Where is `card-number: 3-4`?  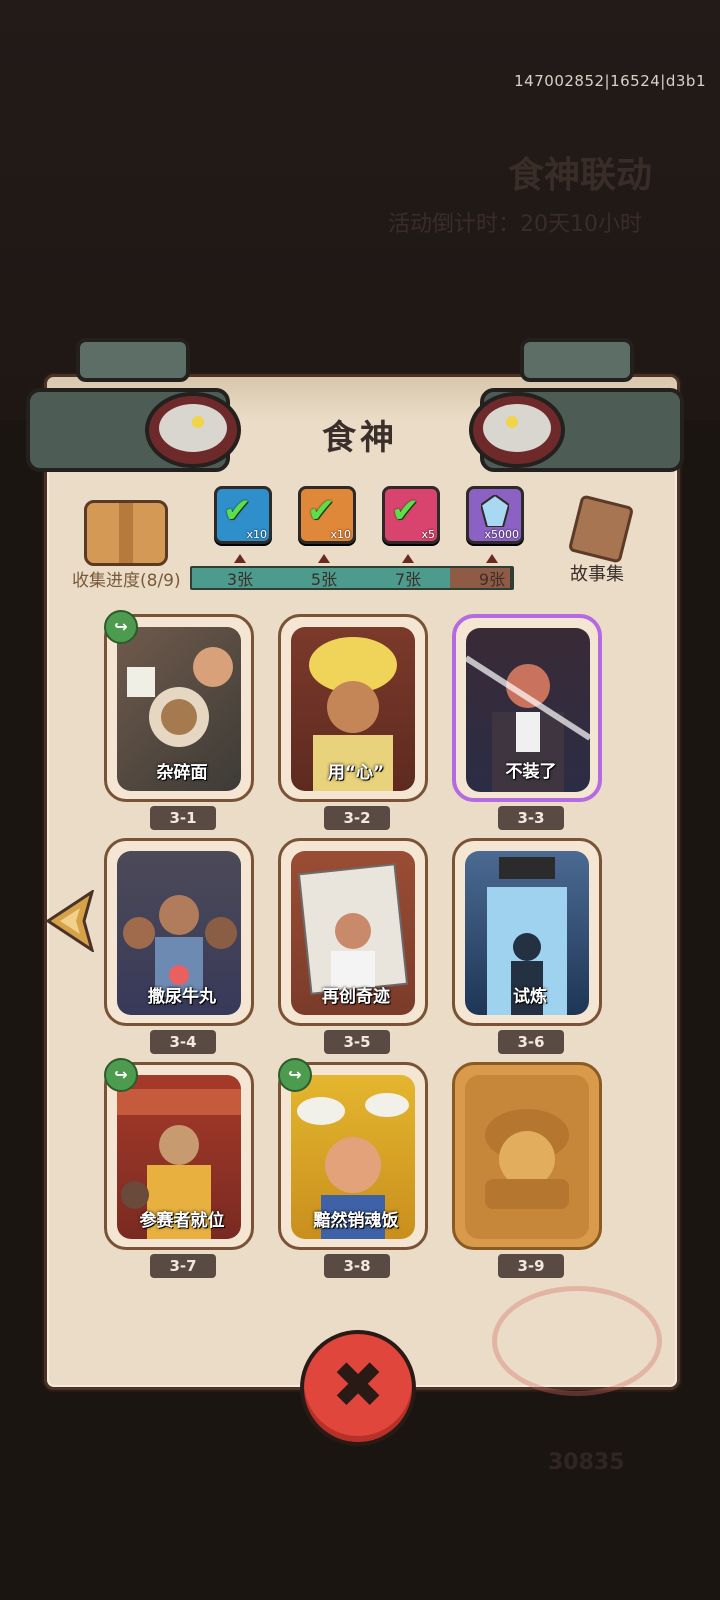
card-number: 3-4 is located at coordinates (183, 1042).